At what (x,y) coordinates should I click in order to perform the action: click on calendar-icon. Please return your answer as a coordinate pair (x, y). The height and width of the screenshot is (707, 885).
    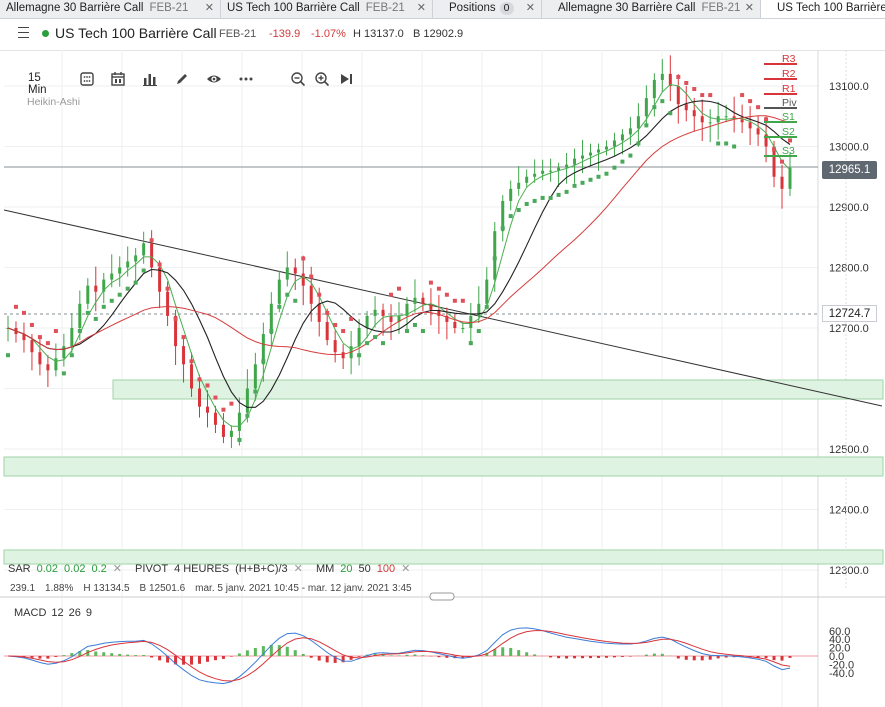
    Looking at the image, I should click on (118, 79).